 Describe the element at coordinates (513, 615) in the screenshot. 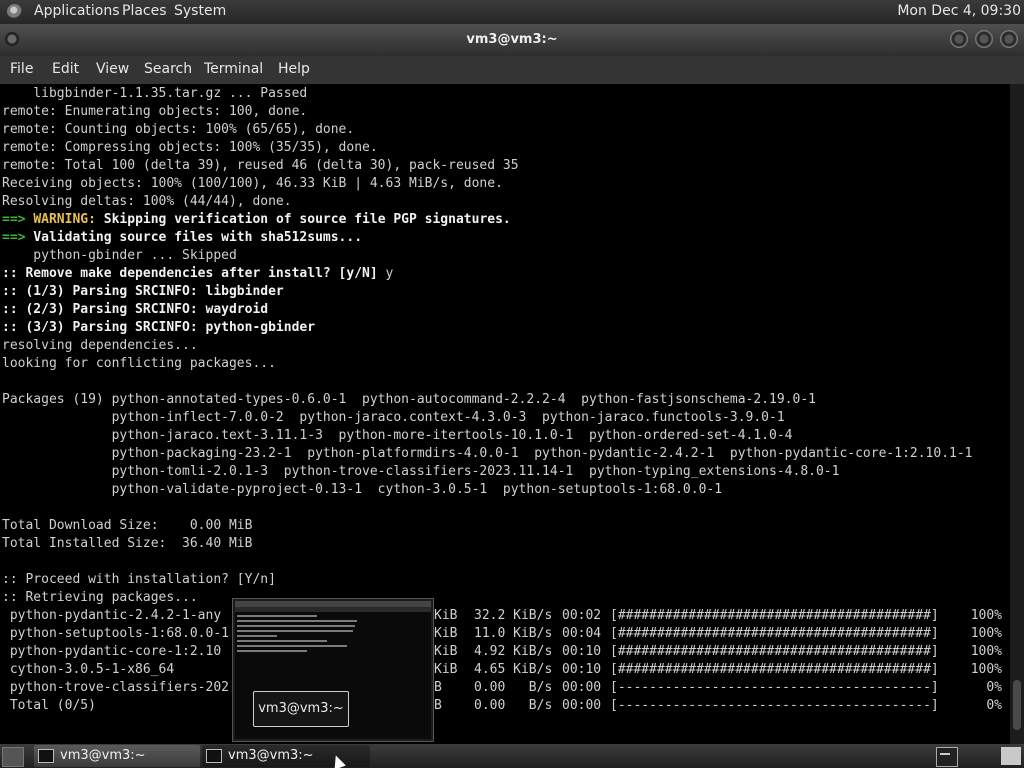

I see `download-rate: 32.2 KiB/s` at that location.